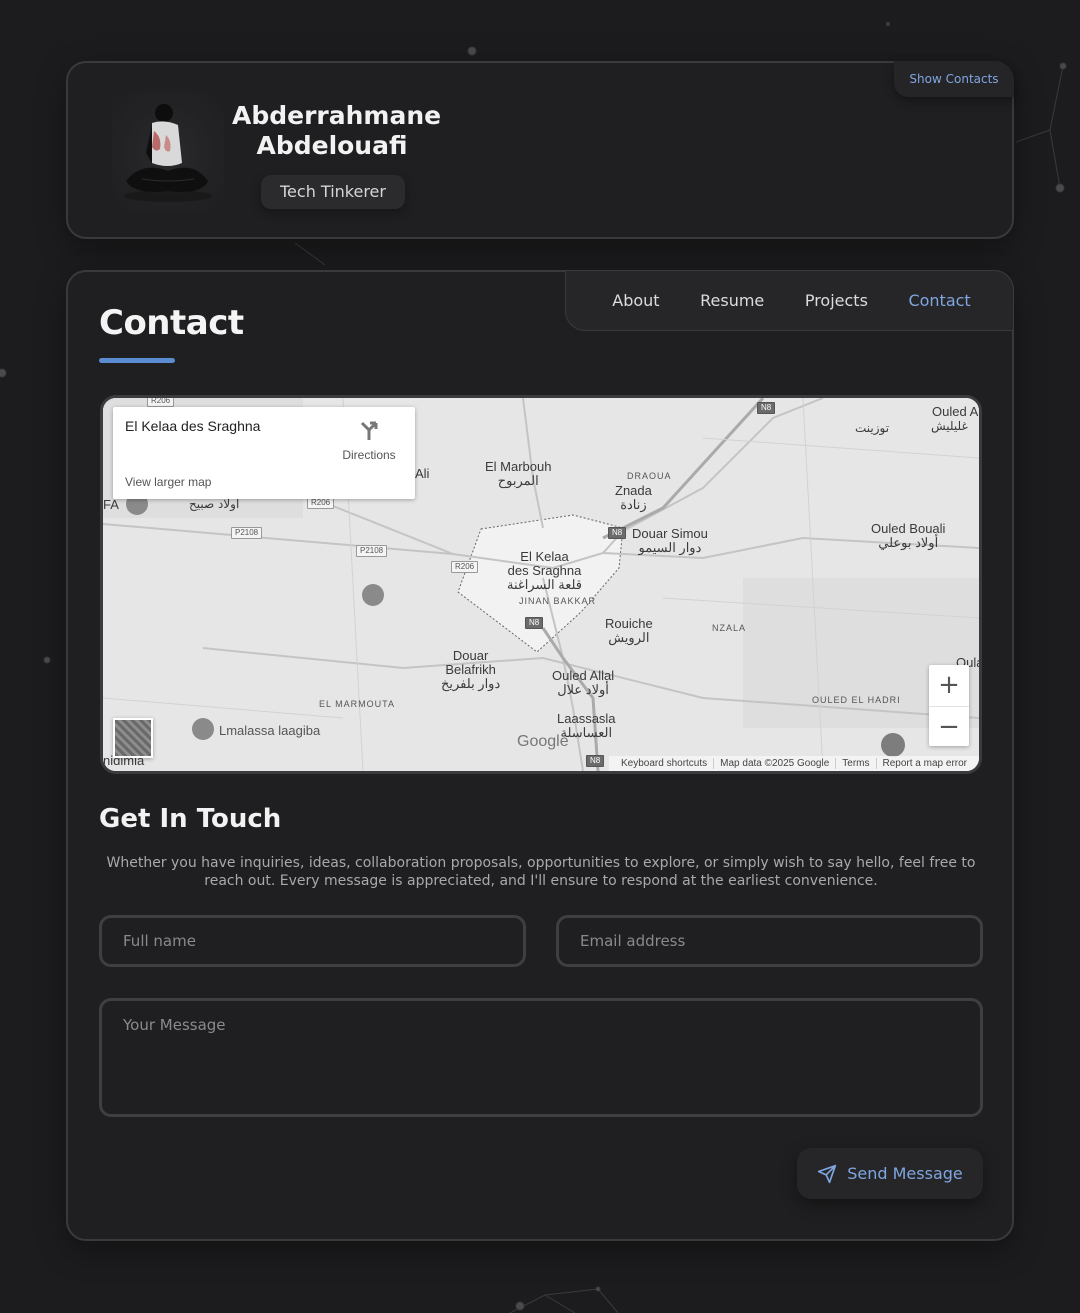 This screenshot has height=1313, width=1080. I want to click on profile-name: Abderrahmane Abdelouafi, so click(337, 131).